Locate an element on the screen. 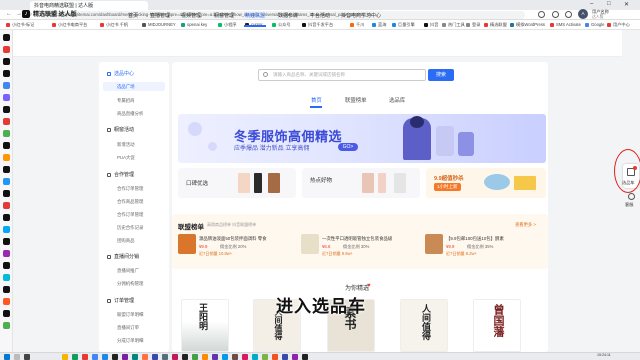 The height and width of the screenshot is (360, 640). sidebar-group-activity: 橱窗活动 is located at coordinates (120, 129).